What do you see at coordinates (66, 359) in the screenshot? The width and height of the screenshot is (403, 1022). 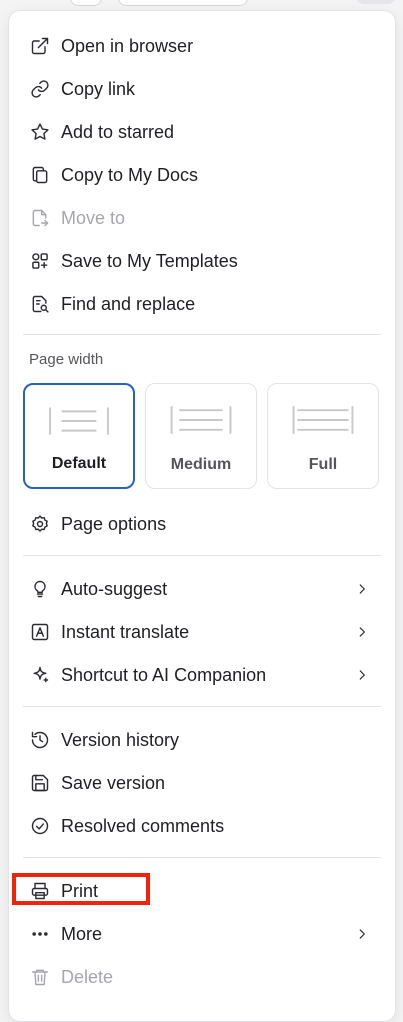 I see `page-width-label: Page width` at bounding box center [66, 359].